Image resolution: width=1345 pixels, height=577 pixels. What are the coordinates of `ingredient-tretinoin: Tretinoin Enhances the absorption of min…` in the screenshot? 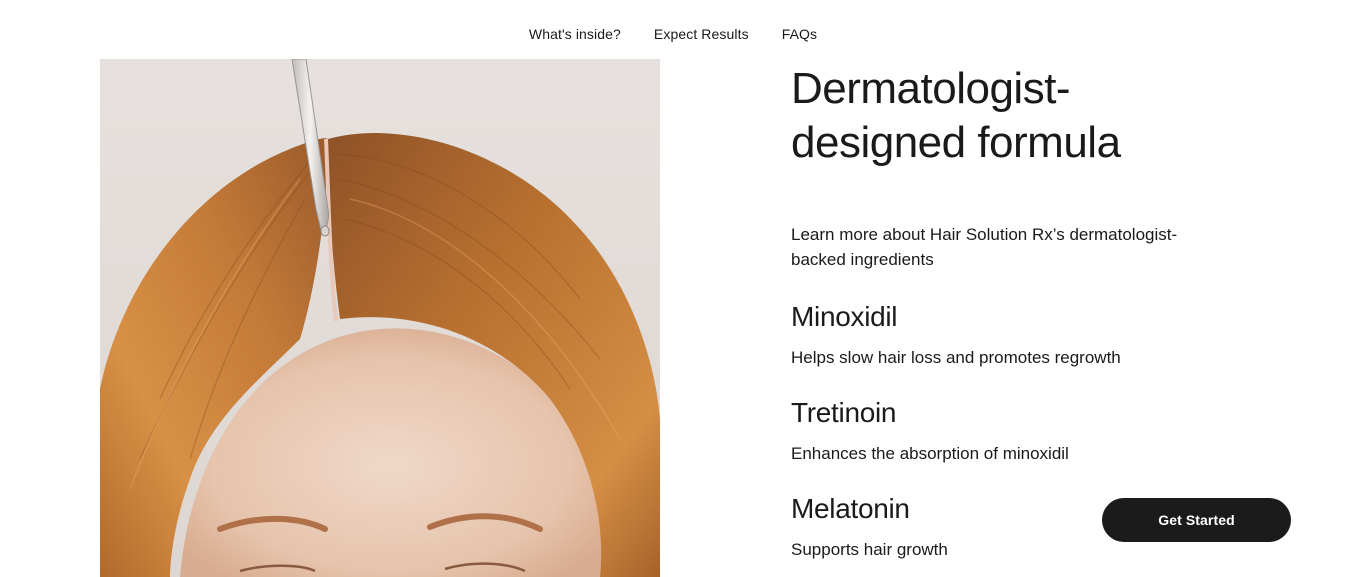 It's located at (1011, 431).